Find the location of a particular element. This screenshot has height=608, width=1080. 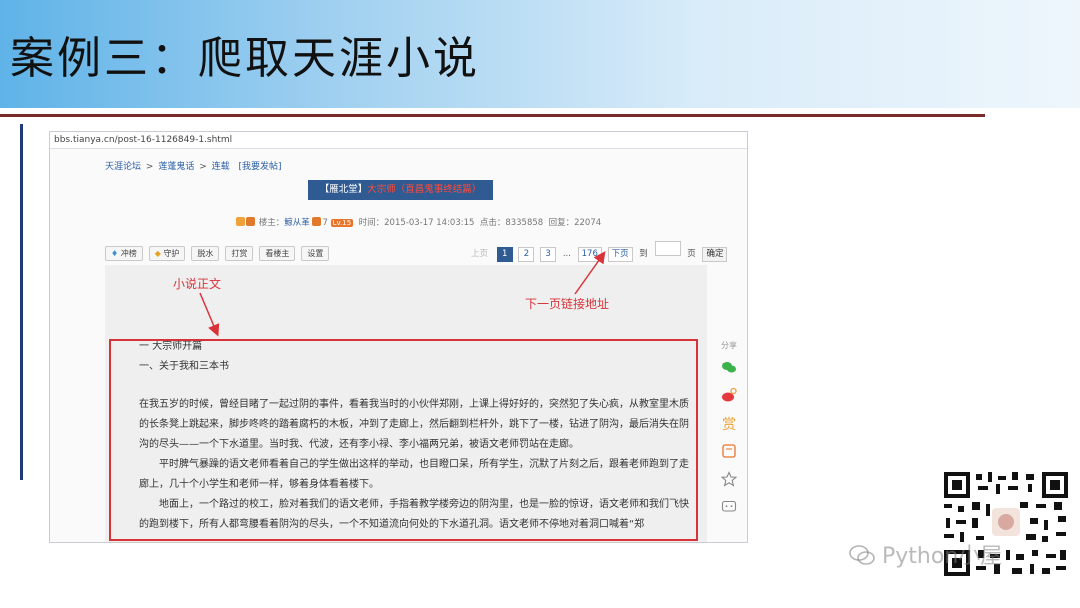

reward-icon: 赏 is located at coordinates (729, 423).